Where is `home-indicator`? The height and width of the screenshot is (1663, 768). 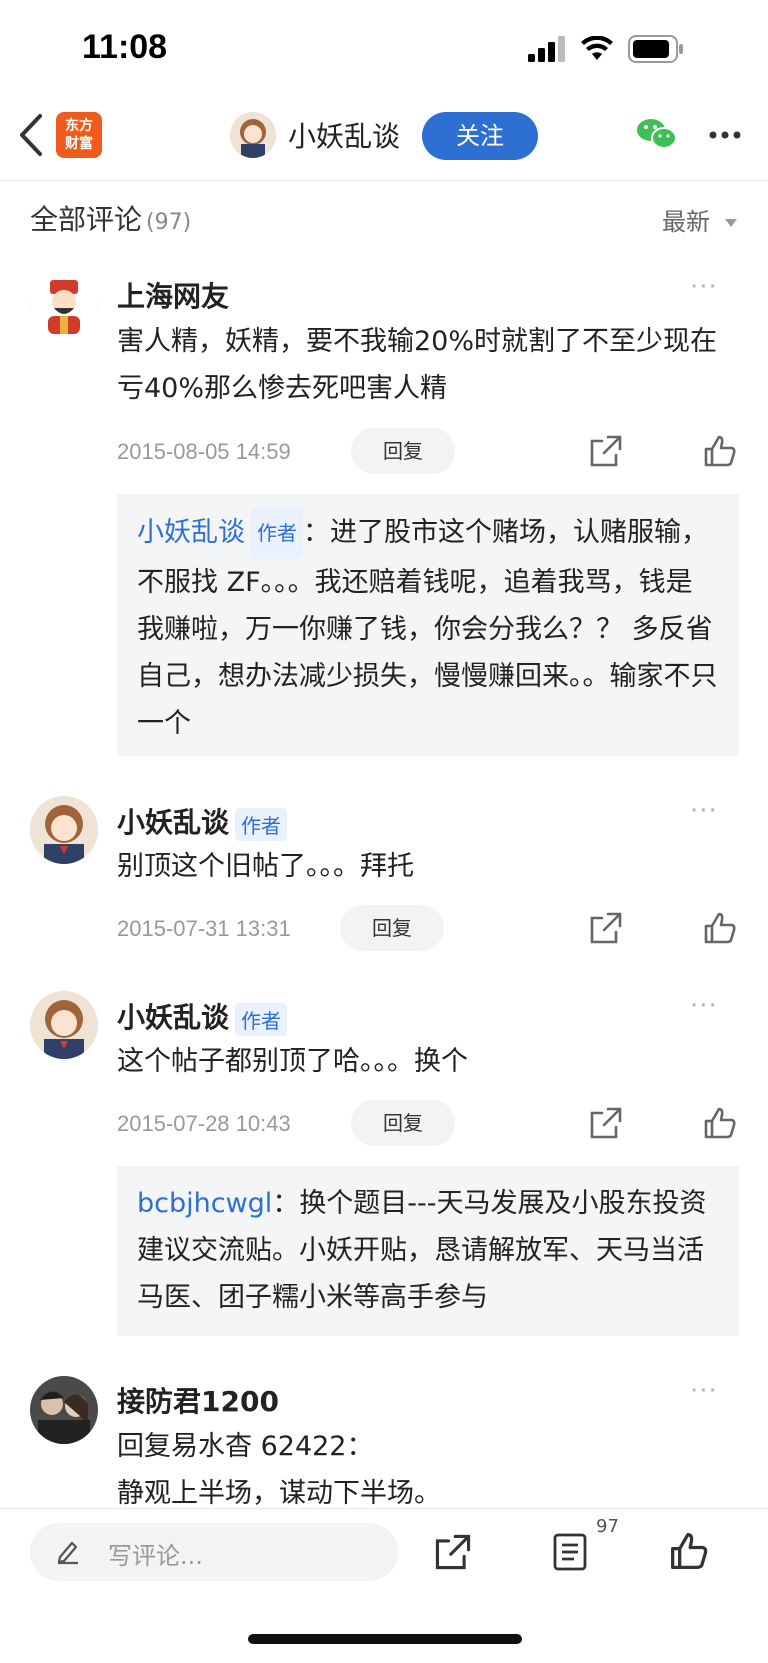 home-indicator is located at coordinates (385, 1639).